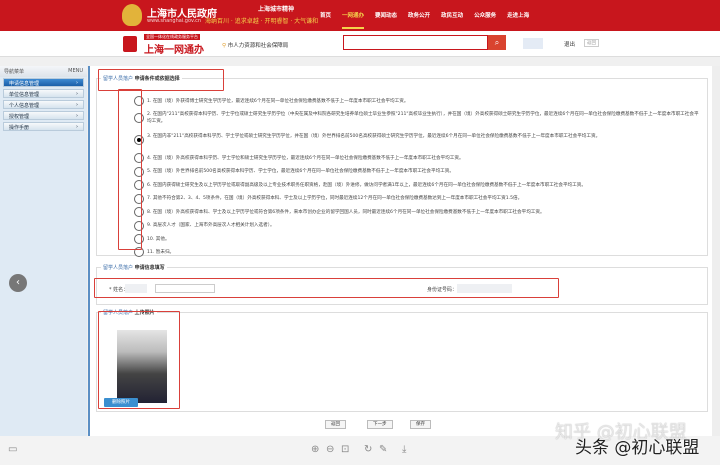 Image resolution: width=720 pixels, height=465 pixels. What do you see at coordinates (368, 449) in the screenshot?
I see `rotate-icon: ↻` at bounding box center [368, 449].